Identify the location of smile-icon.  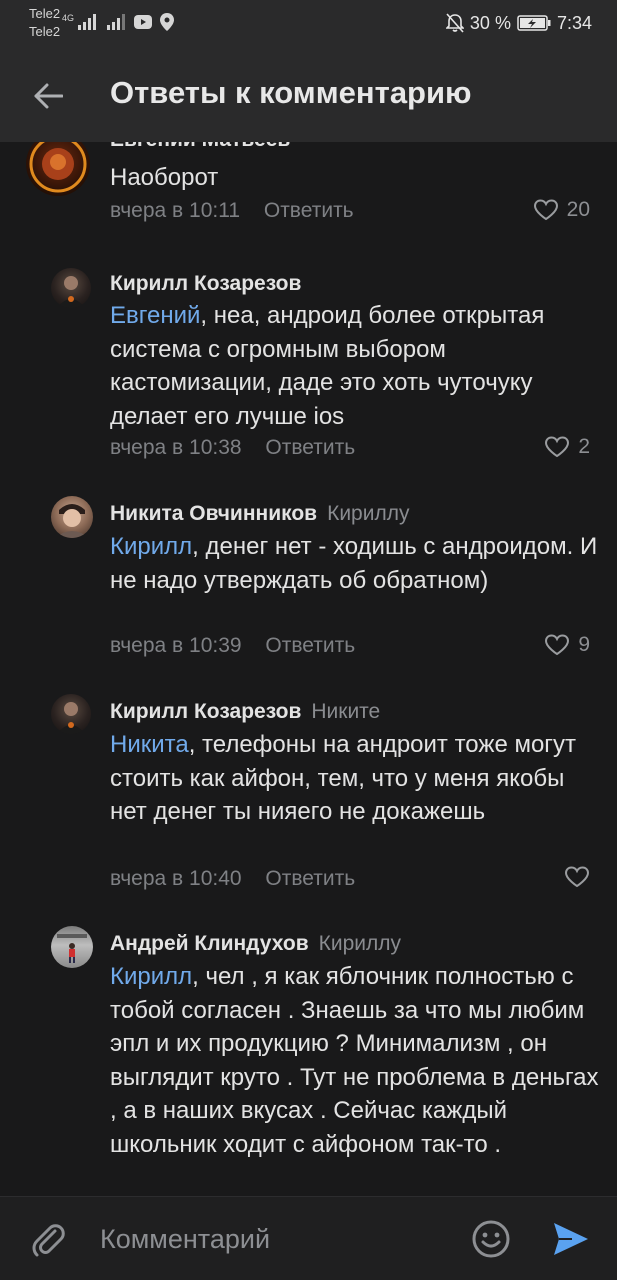
(491, 1239).